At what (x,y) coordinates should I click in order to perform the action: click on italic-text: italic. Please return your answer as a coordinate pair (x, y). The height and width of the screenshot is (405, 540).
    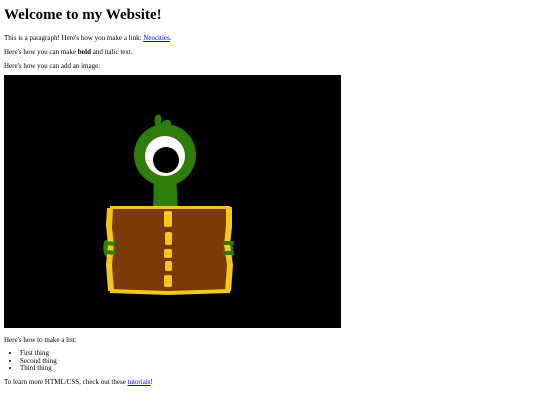
    Looking at the image, I should click on (111, 52).